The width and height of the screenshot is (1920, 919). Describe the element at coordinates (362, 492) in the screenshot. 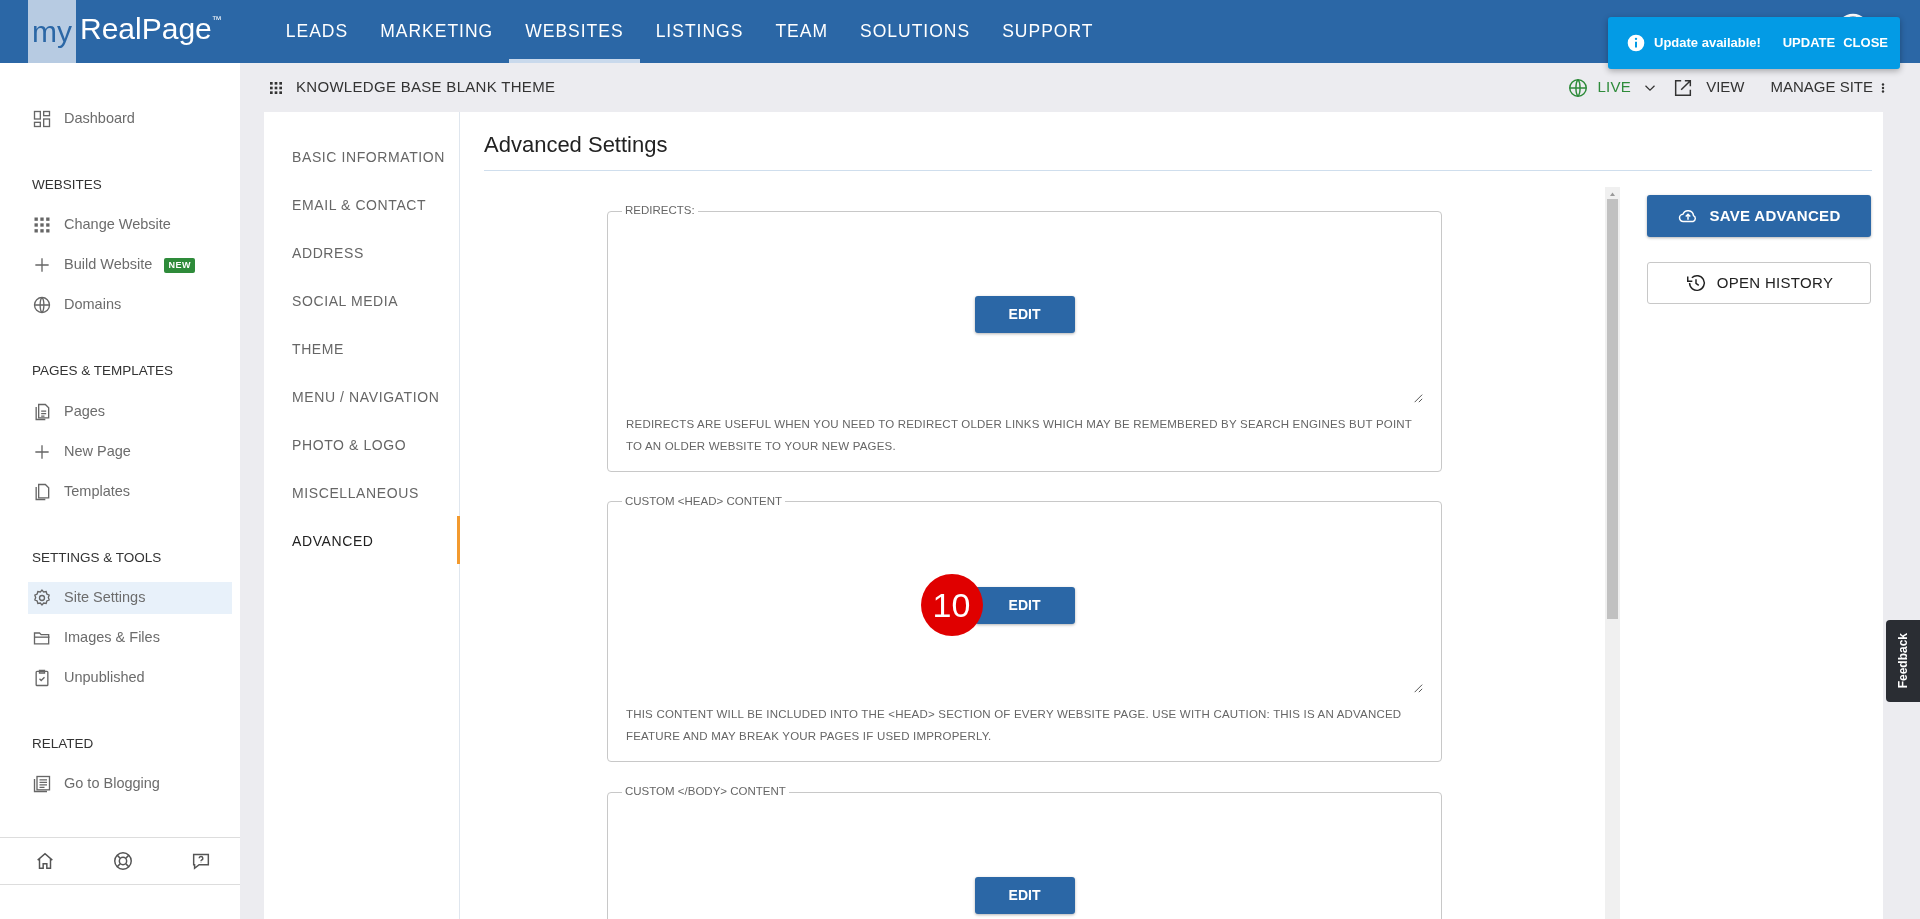

I see `settings-tab: MISCELLANEOUS` at that location.